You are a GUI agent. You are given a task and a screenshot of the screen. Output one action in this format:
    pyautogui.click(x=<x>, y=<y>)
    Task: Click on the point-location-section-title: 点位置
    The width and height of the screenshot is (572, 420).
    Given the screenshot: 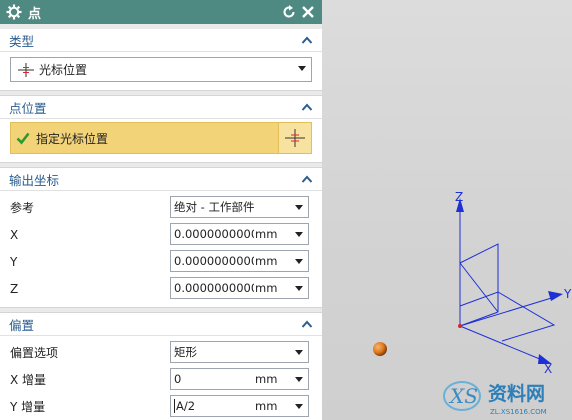 What is the action you would take?
    pyautogui.click(x=28, y=108)
    